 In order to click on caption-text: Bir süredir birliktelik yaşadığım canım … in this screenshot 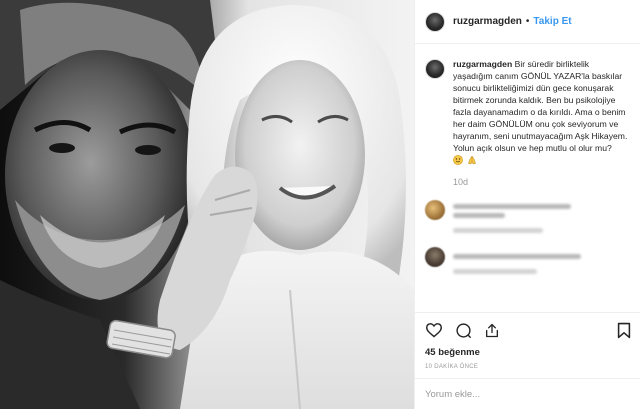, I will do `click(540, 106)`.